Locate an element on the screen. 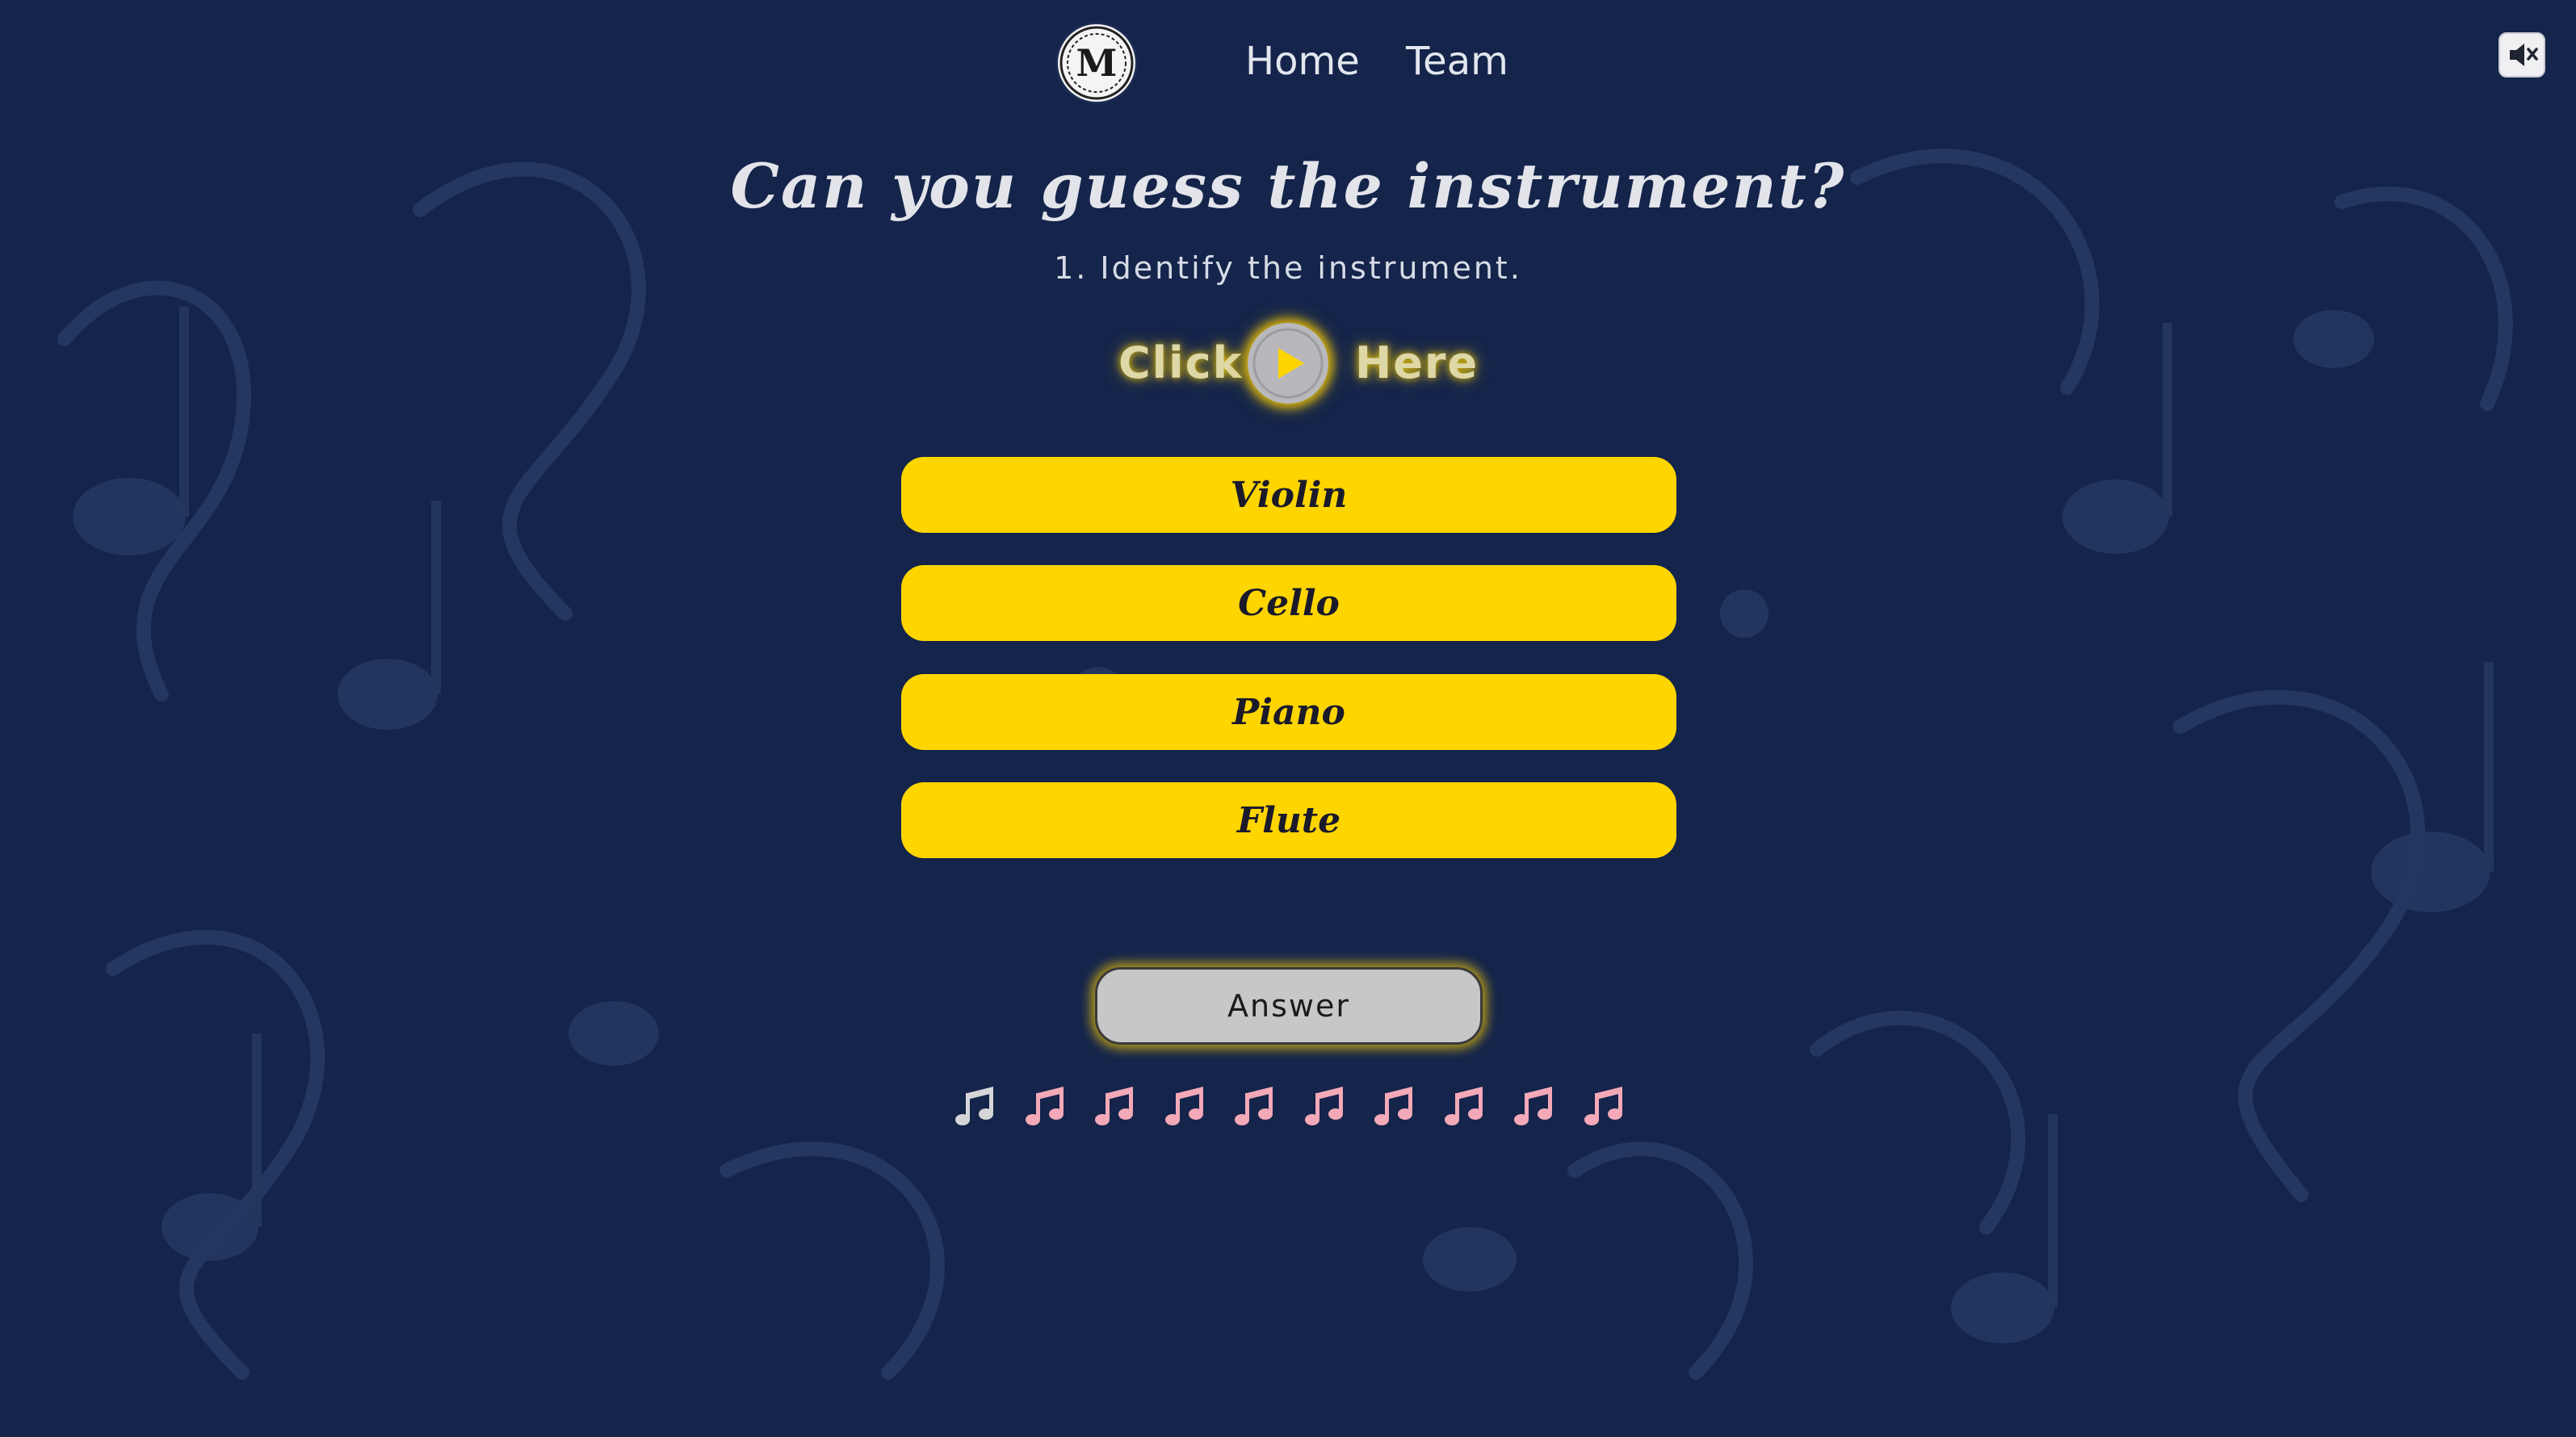 The width and height of the screenshot is (2576, 1437). site-logo: M is located at coordinates (1096, 63).